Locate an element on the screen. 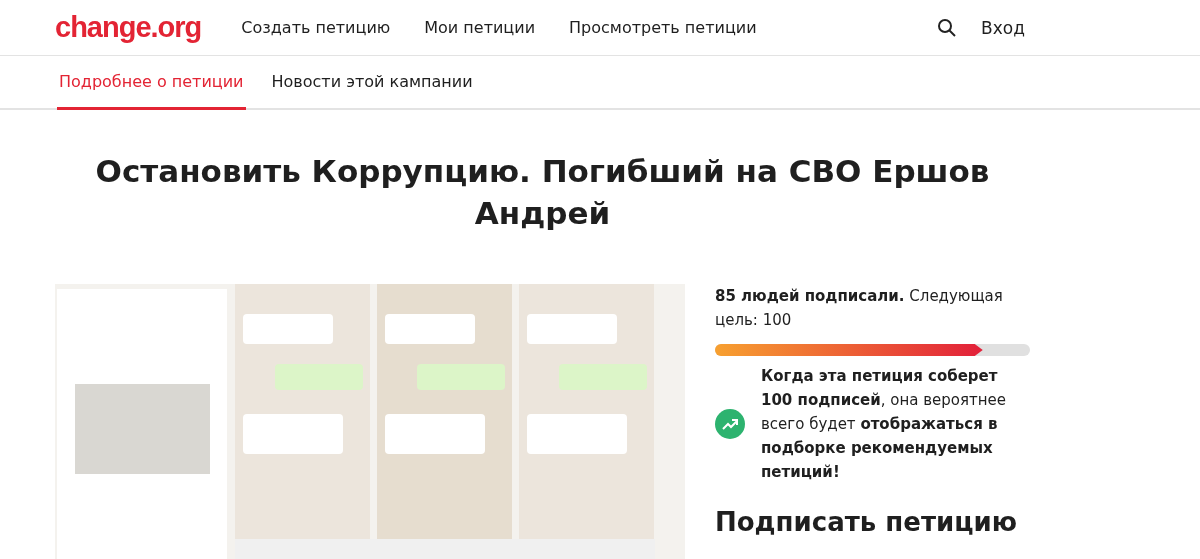  sign-heading: Подписать петицию is located at coordinates (866, 522).